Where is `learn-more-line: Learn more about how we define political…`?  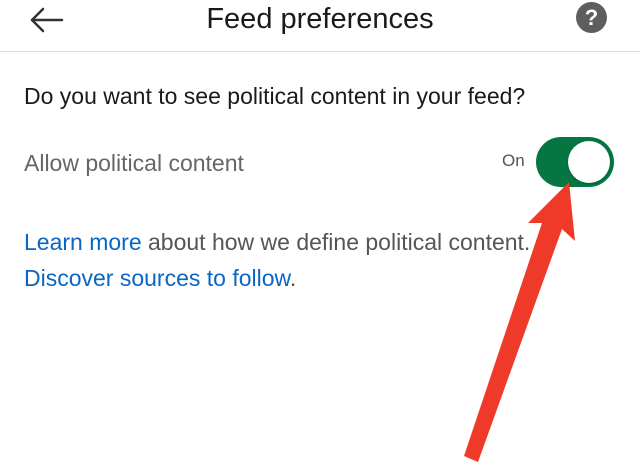 learn-more-line: Learn more about how we define political… is located at coordinates (277, 242).